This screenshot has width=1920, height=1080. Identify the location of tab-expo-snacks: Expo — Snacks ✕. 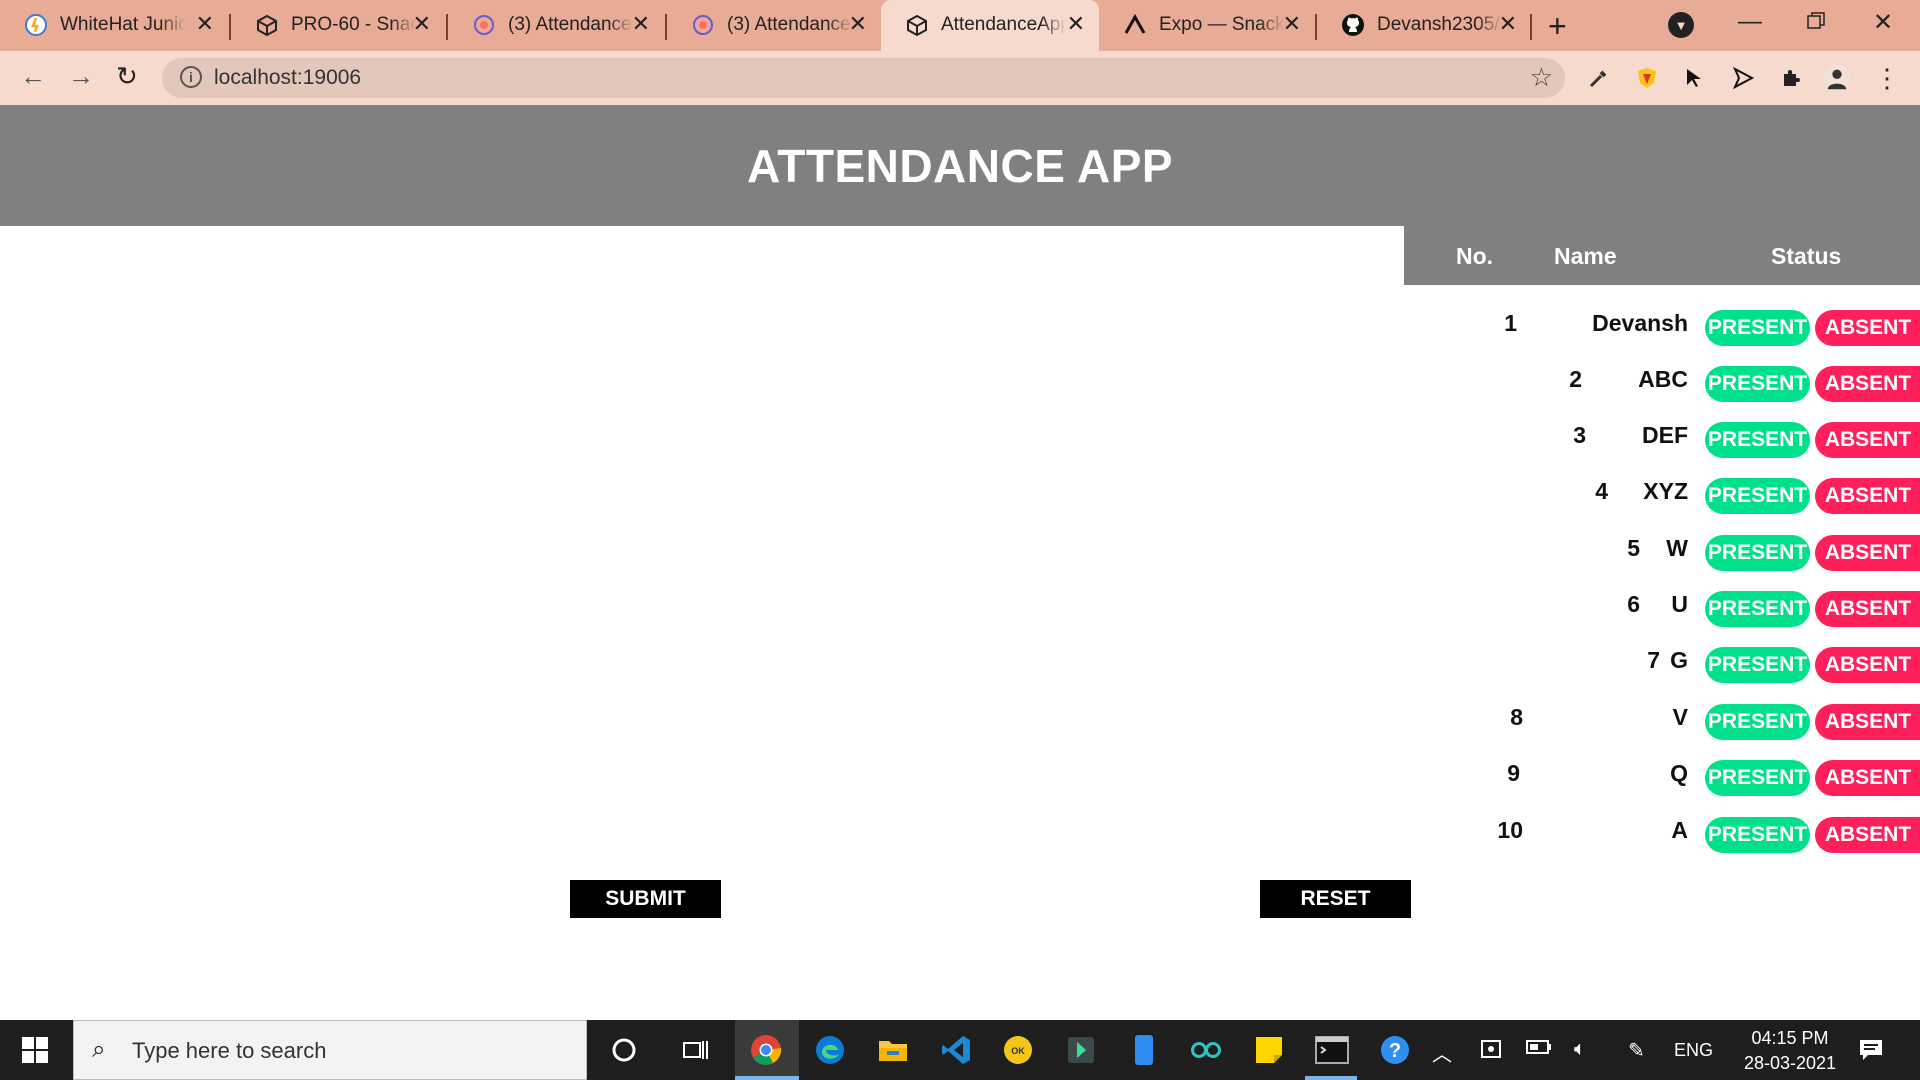
(1207, 25).